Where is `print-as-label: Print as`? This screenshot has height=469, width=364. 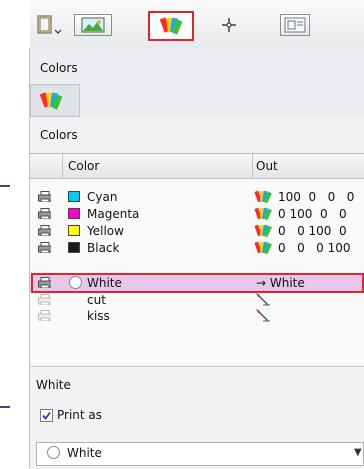
print-as-label: Print as is located at coordinates (80, 415).